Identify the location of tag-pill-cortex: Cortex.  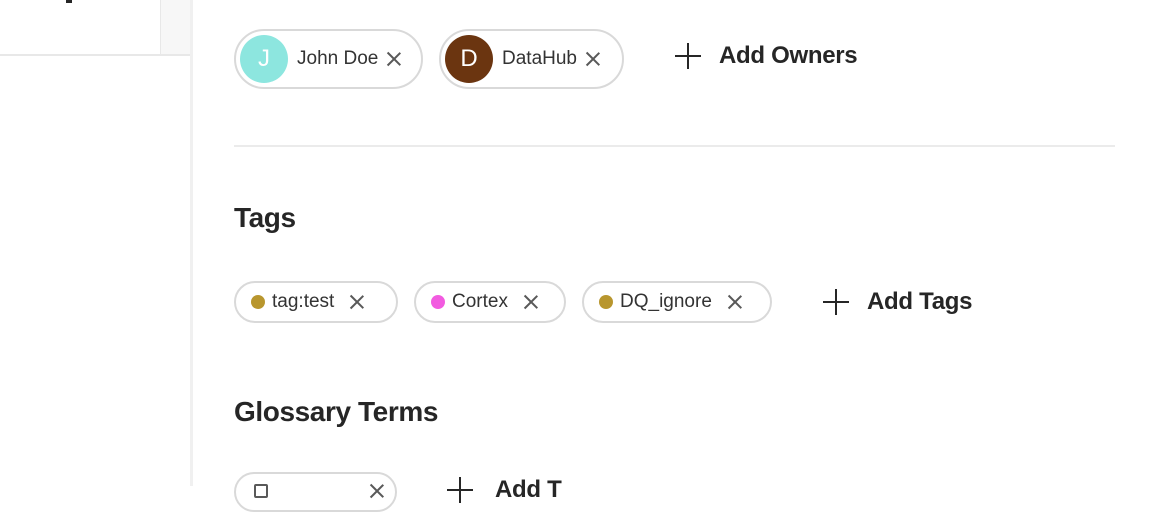
(490, 302).